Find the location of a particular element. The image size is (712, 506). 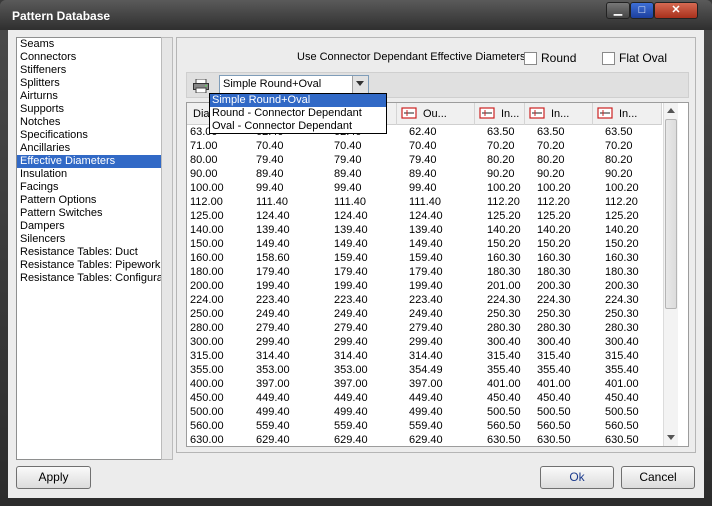

table-cell: 354.49 is located at coordinates (426, 370).